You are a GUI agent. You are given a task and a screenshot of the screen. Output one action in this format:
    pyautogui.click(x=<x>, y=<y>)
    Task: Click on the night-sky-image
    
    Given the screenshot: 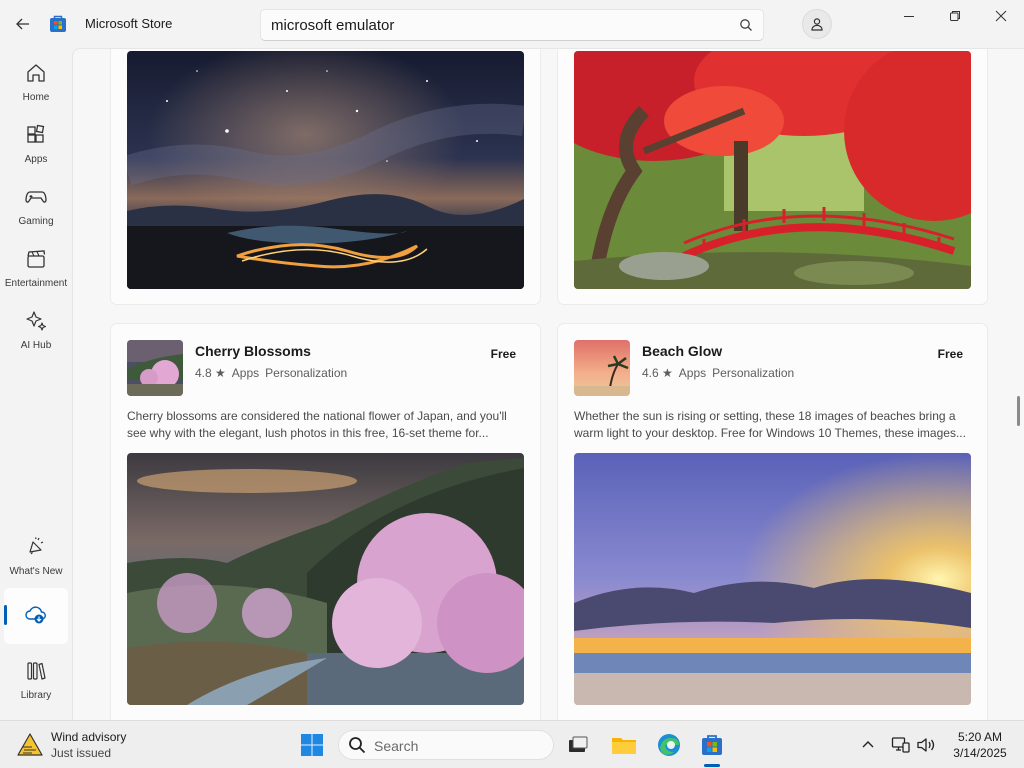 What is the action you would take?
    pyautogui.click(x=325, y=170)
    